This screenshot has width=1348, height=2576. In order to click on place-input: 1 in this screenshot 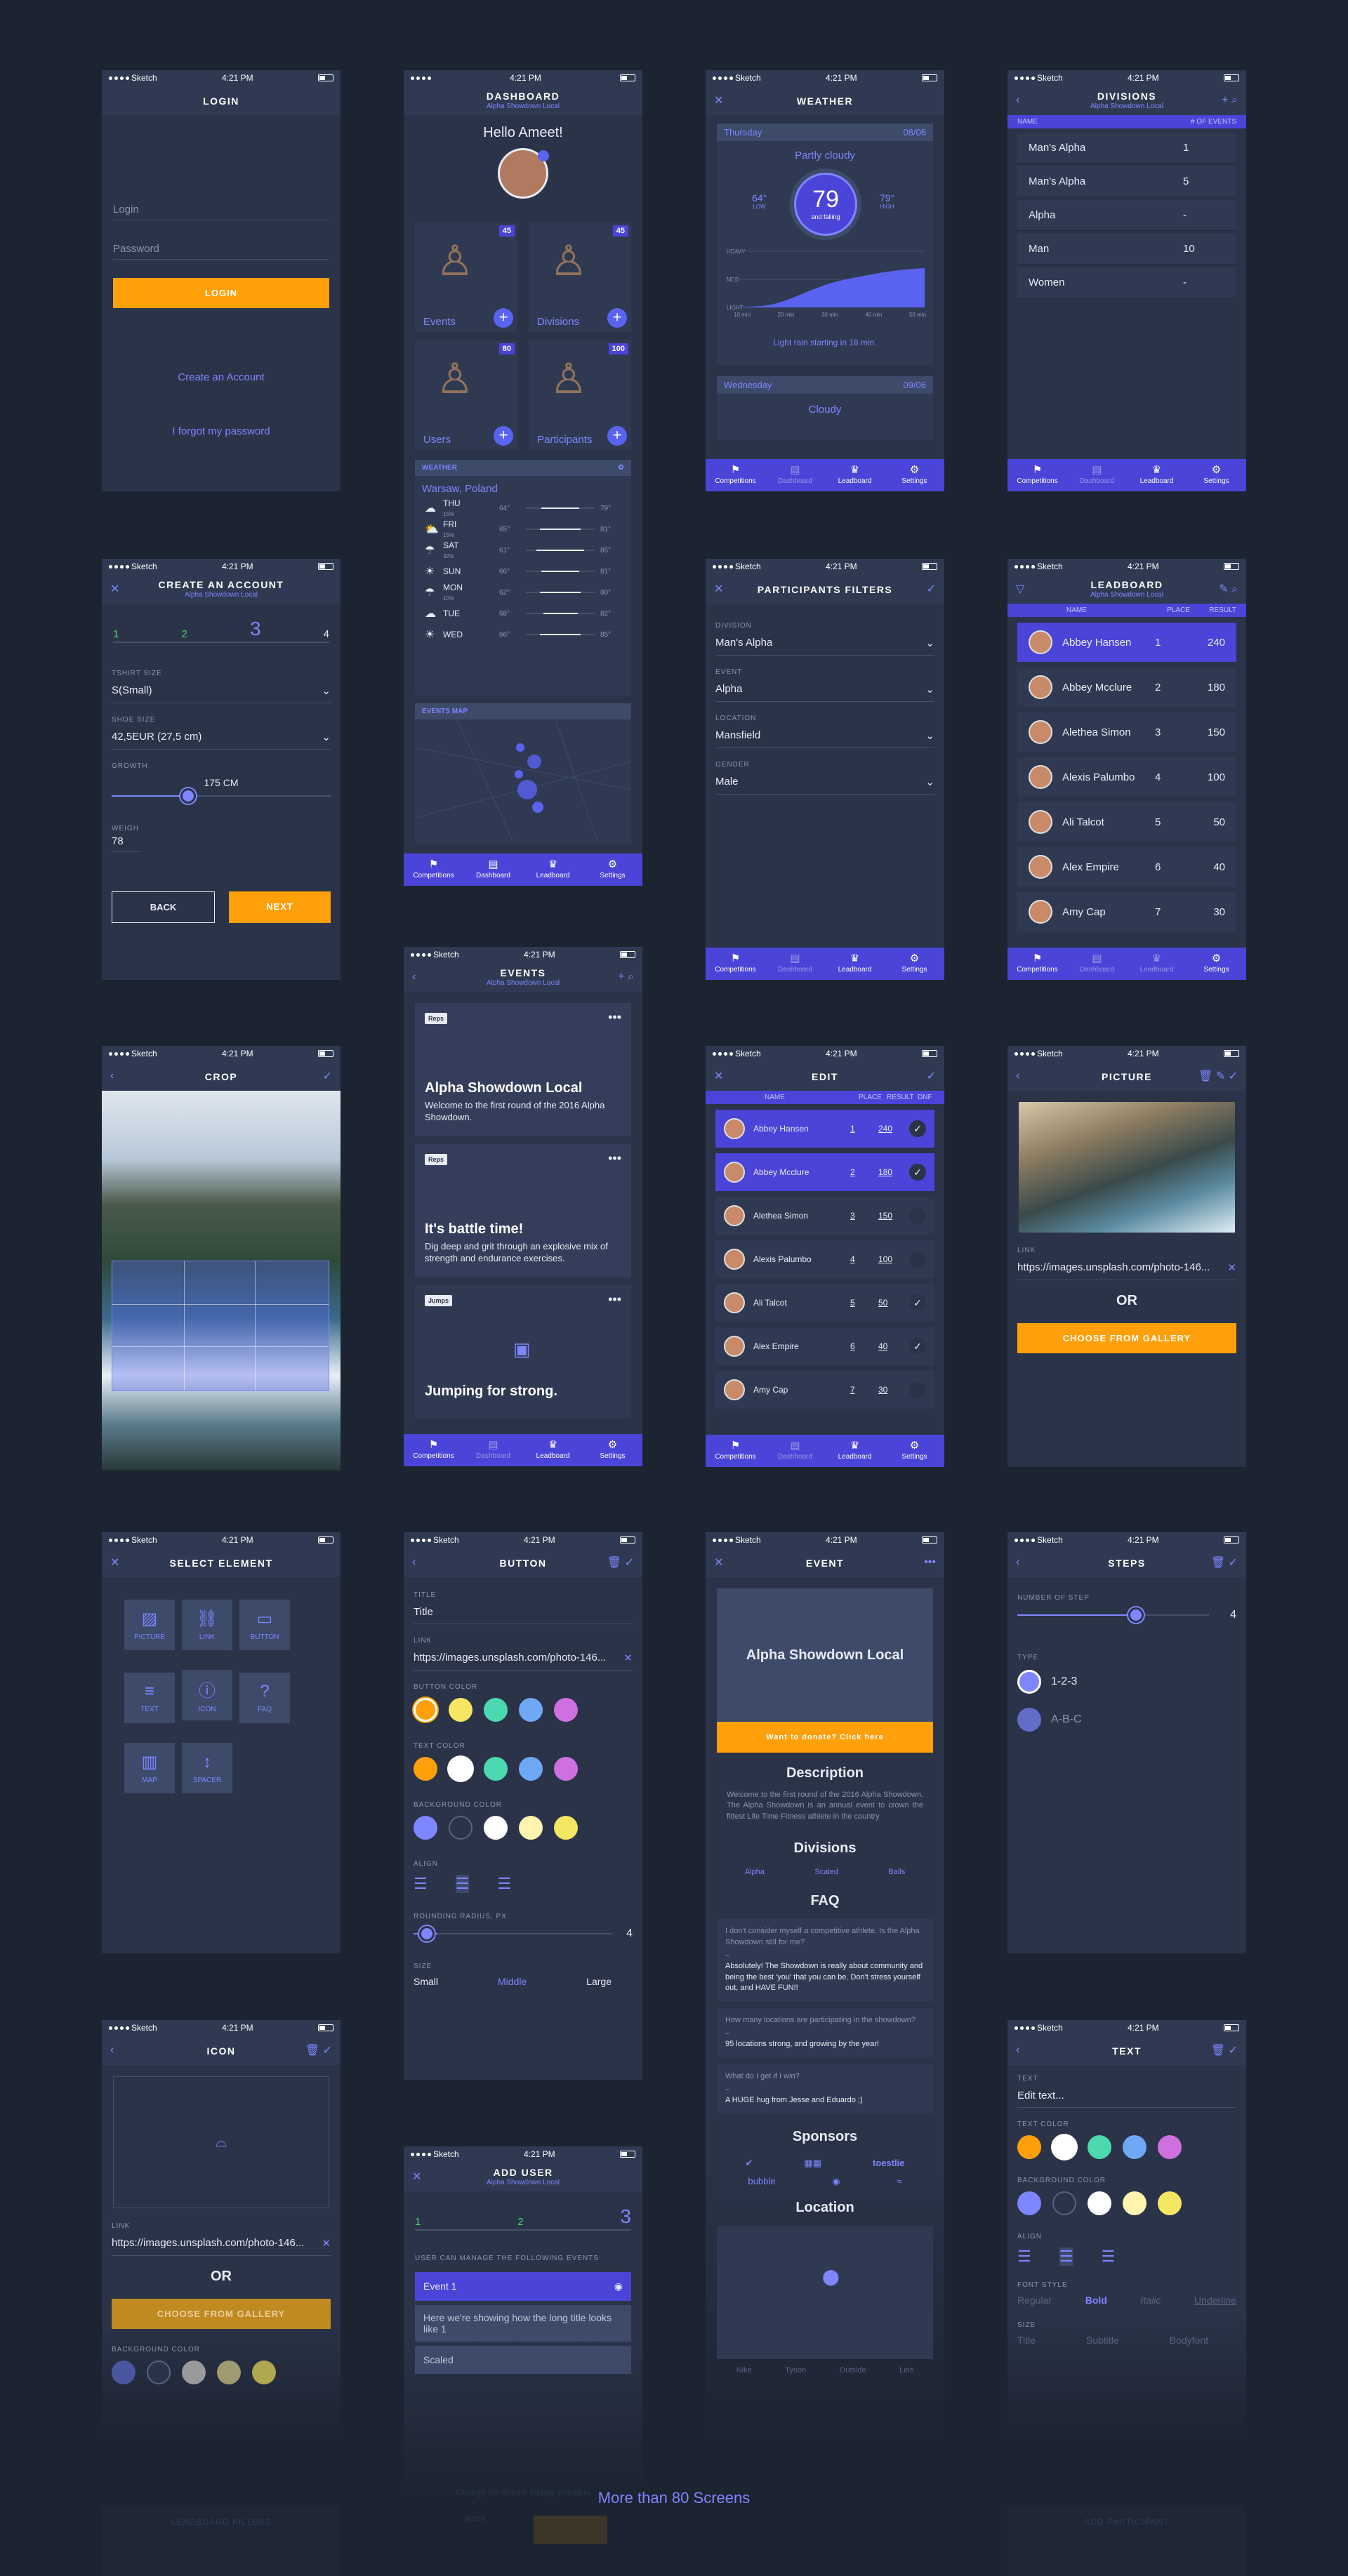, I will do `click(864, 1129)`.